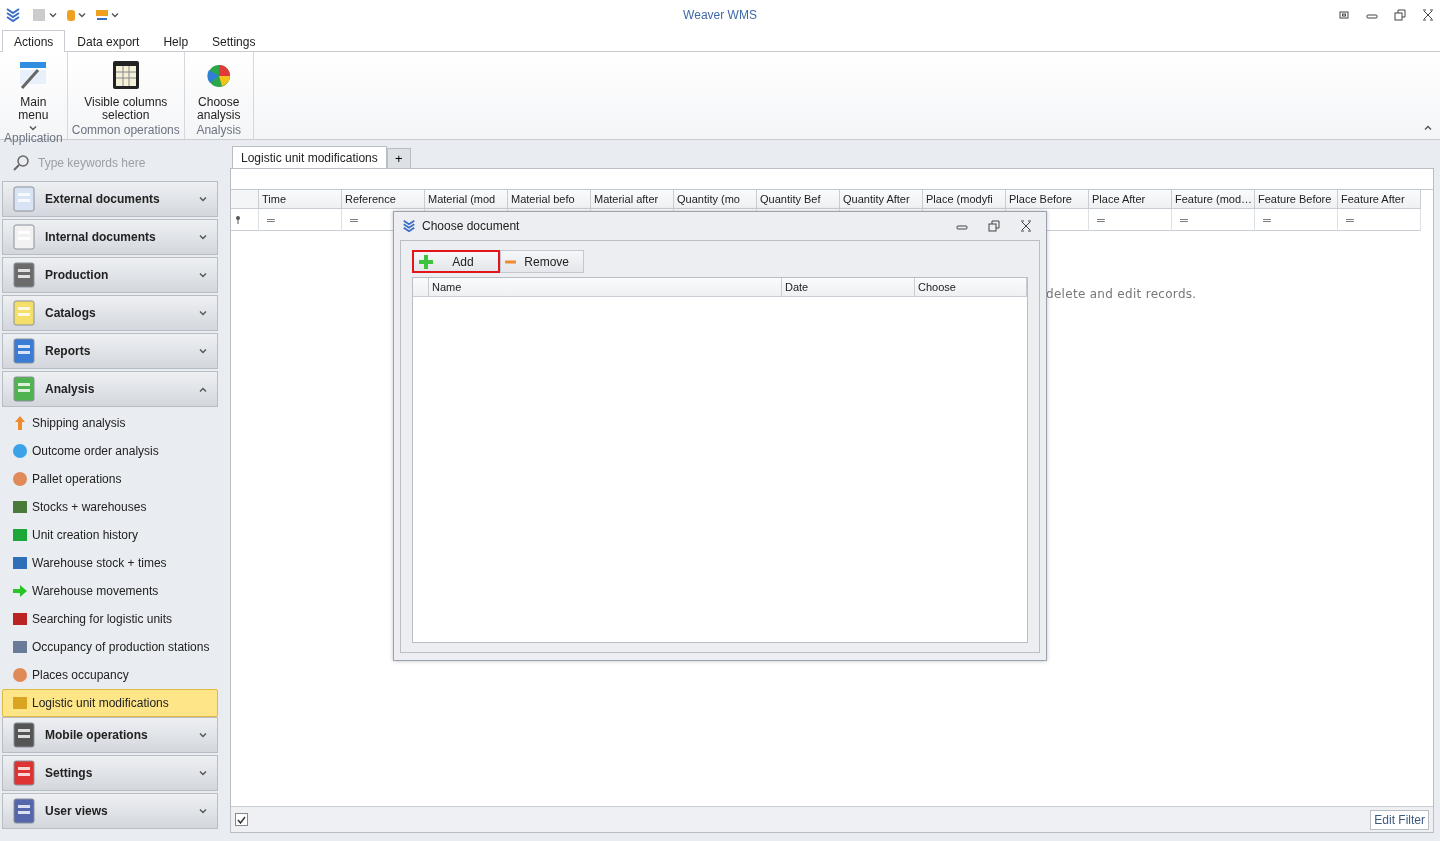  What do you see at coordinates (68, 351) in the screenshot?
I see `nav-group-label: Reports` at bounding box center [68, 351].